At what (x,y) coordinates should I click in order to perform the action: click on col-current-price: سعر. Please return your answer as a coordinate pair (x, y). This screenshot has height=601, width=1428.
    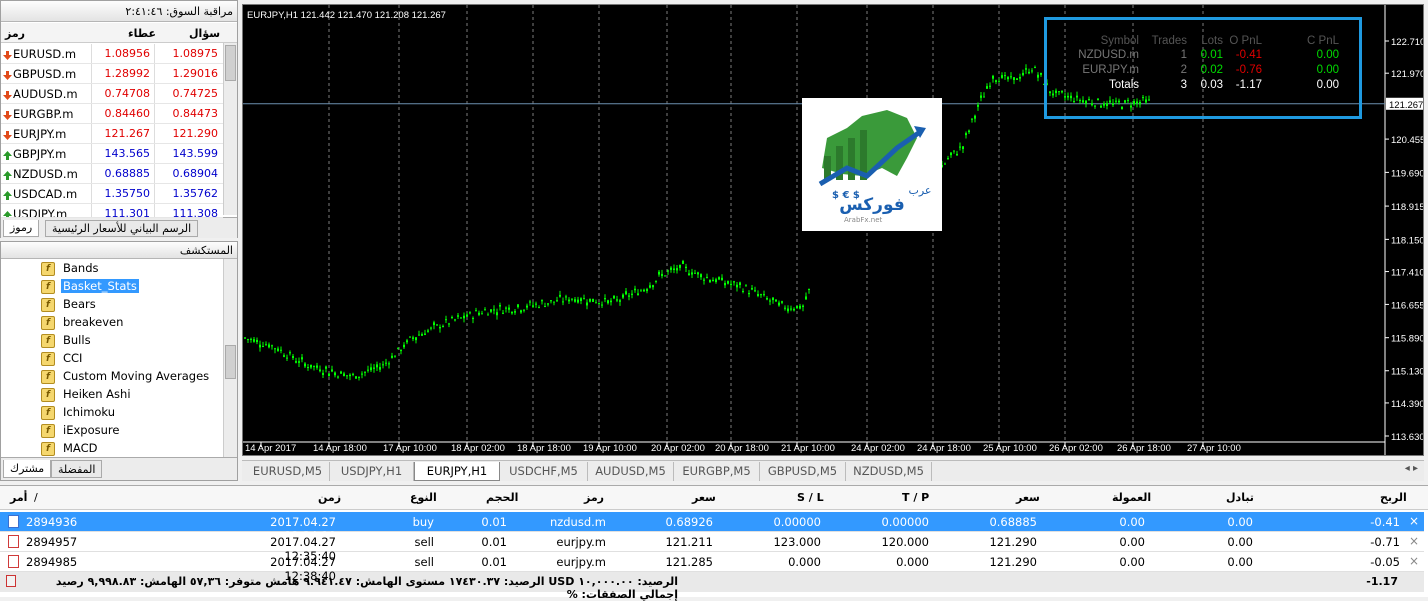
    Looking at the image, I should click on (1028, 497).